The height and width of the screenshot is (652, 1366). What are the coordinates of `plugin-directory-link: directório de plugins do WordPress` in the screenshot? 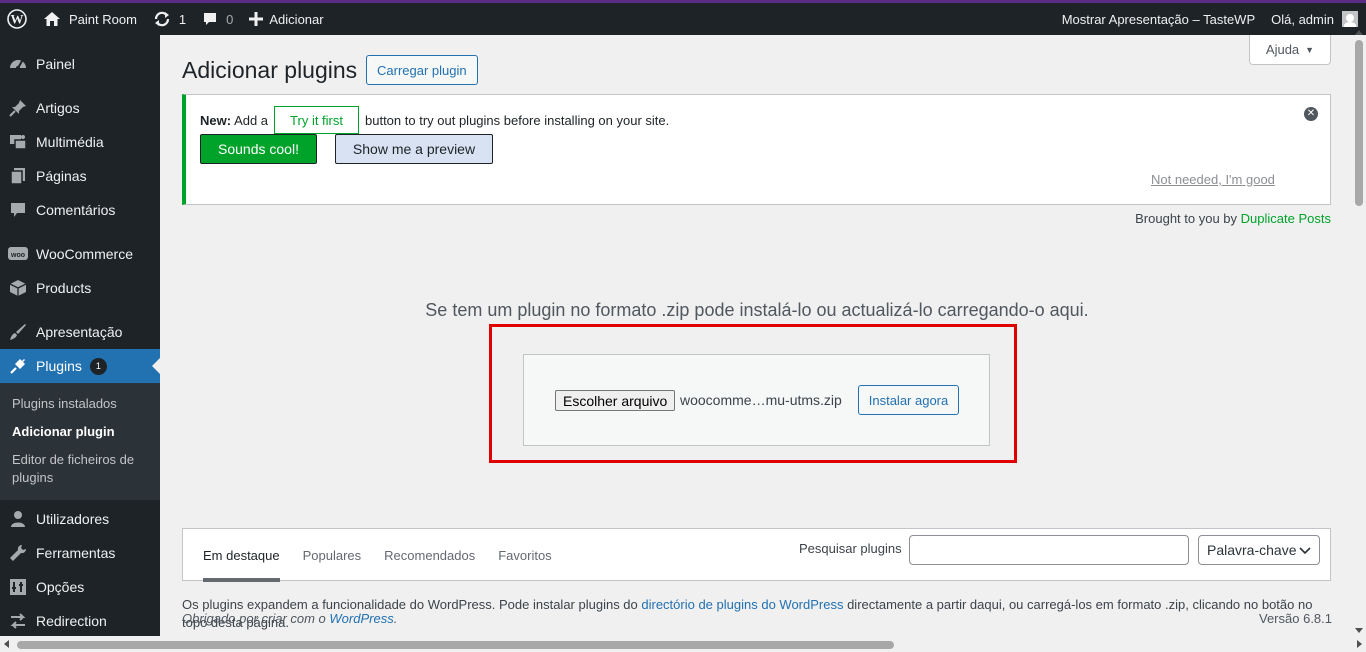 It's located at (742, 604).